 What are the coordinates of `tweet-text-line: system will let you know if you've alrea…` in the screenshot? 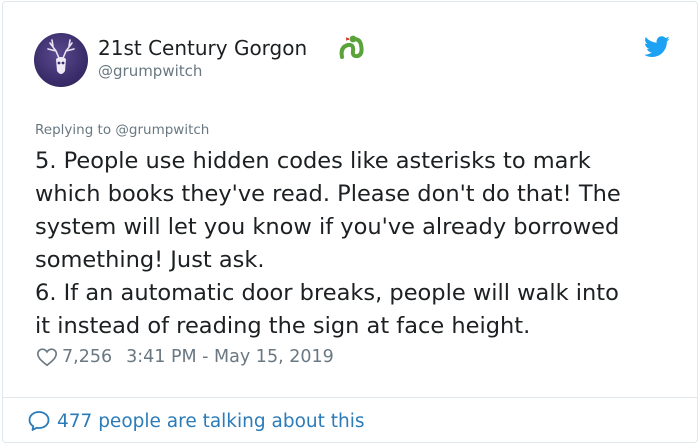 It's located at (327, 227).